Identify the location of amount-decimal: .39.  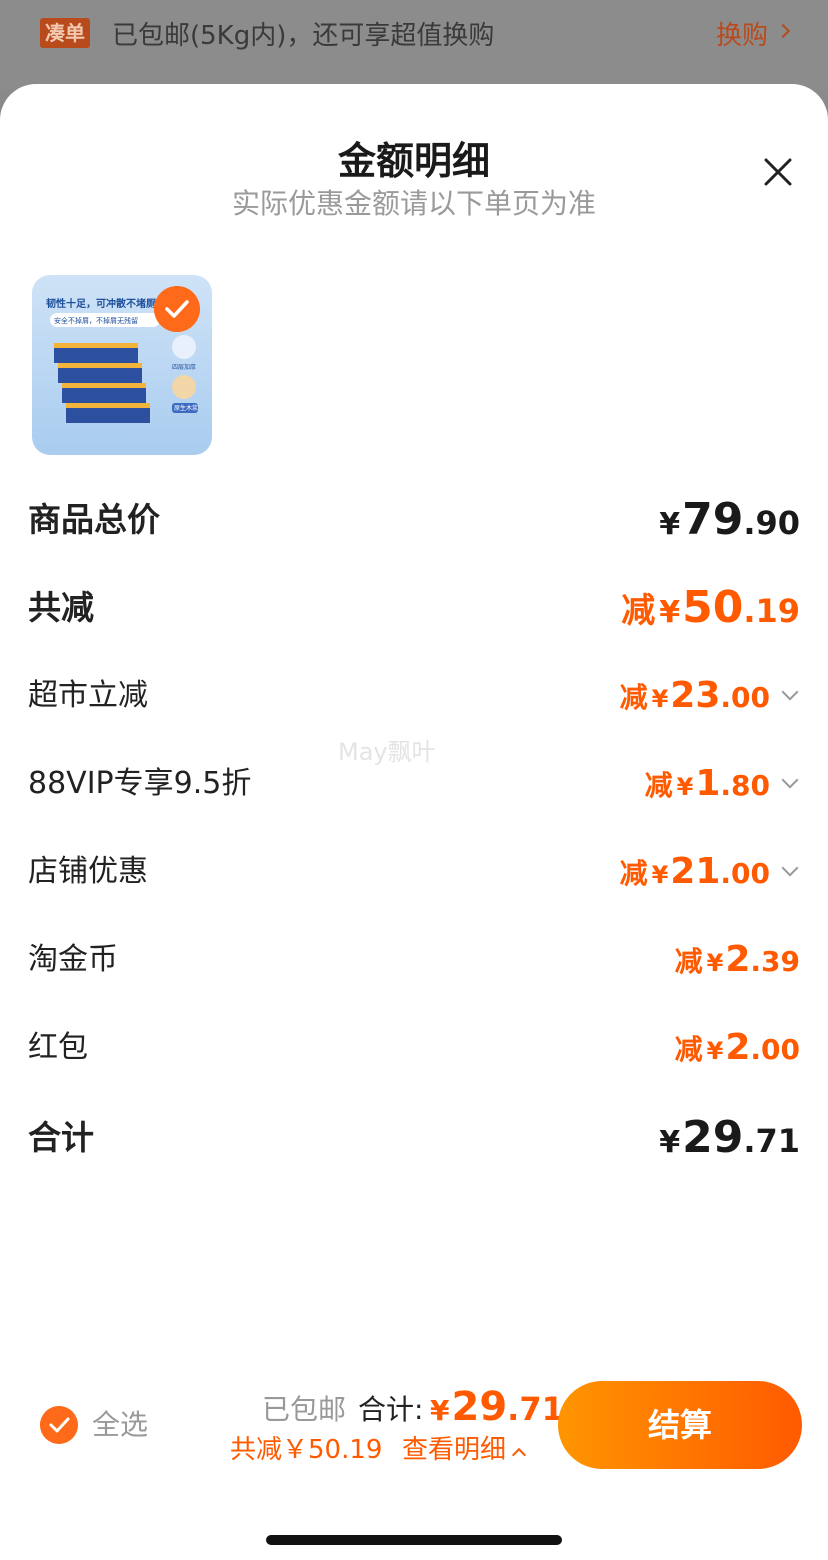
(775, 961).